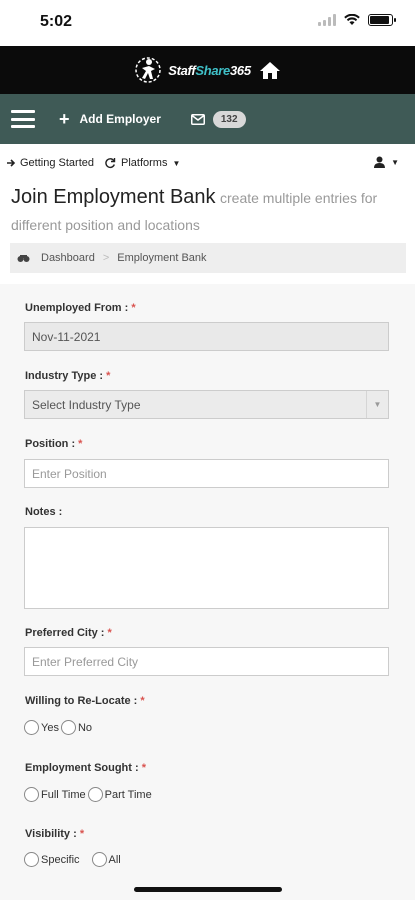 Image resolution: width=415 pixels, height=900 pixels. I want to click on part-time-label: Part Time, so click(128, 794).